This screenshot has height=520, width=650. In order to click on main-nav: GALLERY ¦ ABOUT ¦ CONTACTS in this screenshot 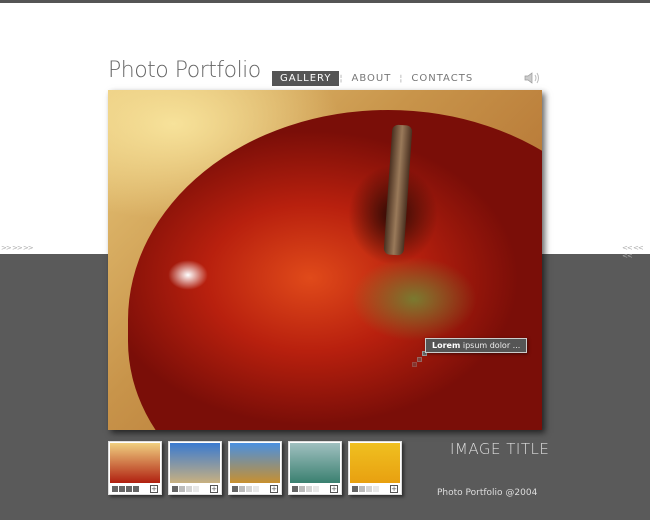, I will do `click(376, 78)`.